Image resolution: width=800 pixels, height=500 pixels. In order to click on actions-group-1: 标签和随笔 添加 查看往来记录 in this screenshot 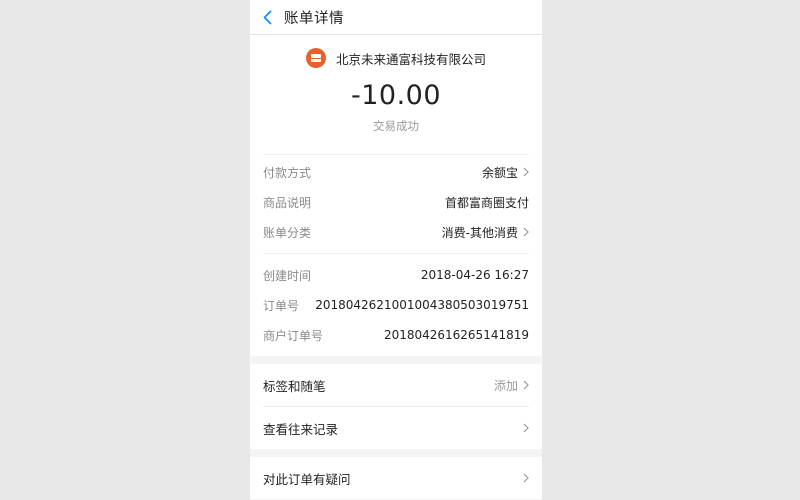, I will do `click(396, 406)`.